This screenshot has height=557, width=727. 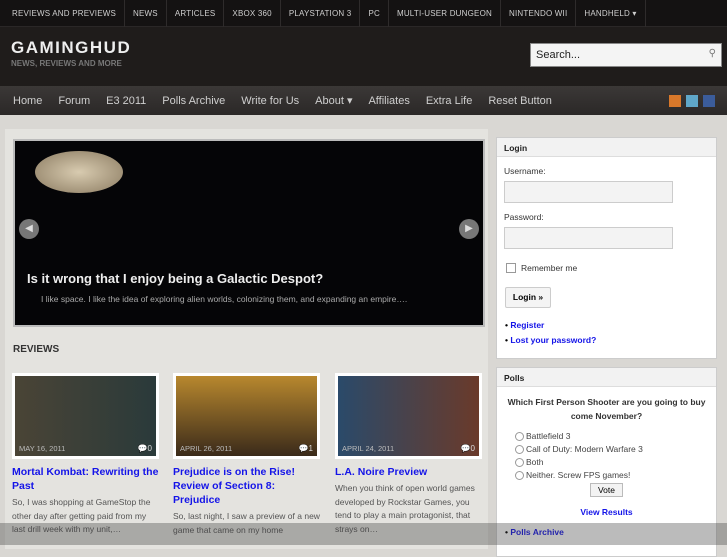 I want to click on topbar-news: News, so click(x=146, y=13).